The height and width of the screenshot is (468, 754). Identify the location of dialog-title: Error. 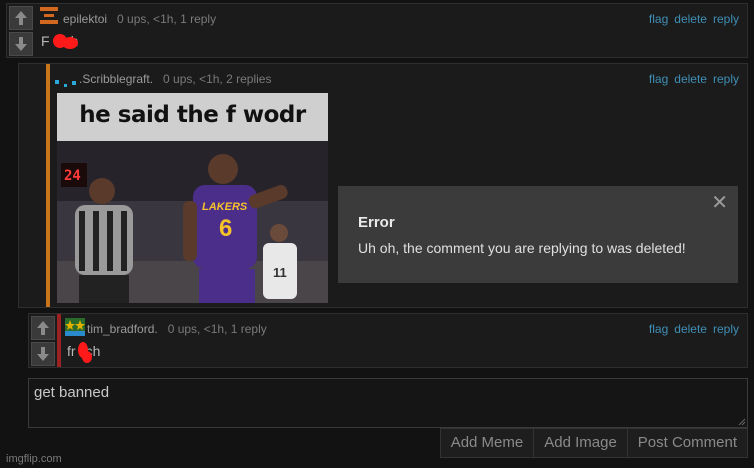
(376, 222).